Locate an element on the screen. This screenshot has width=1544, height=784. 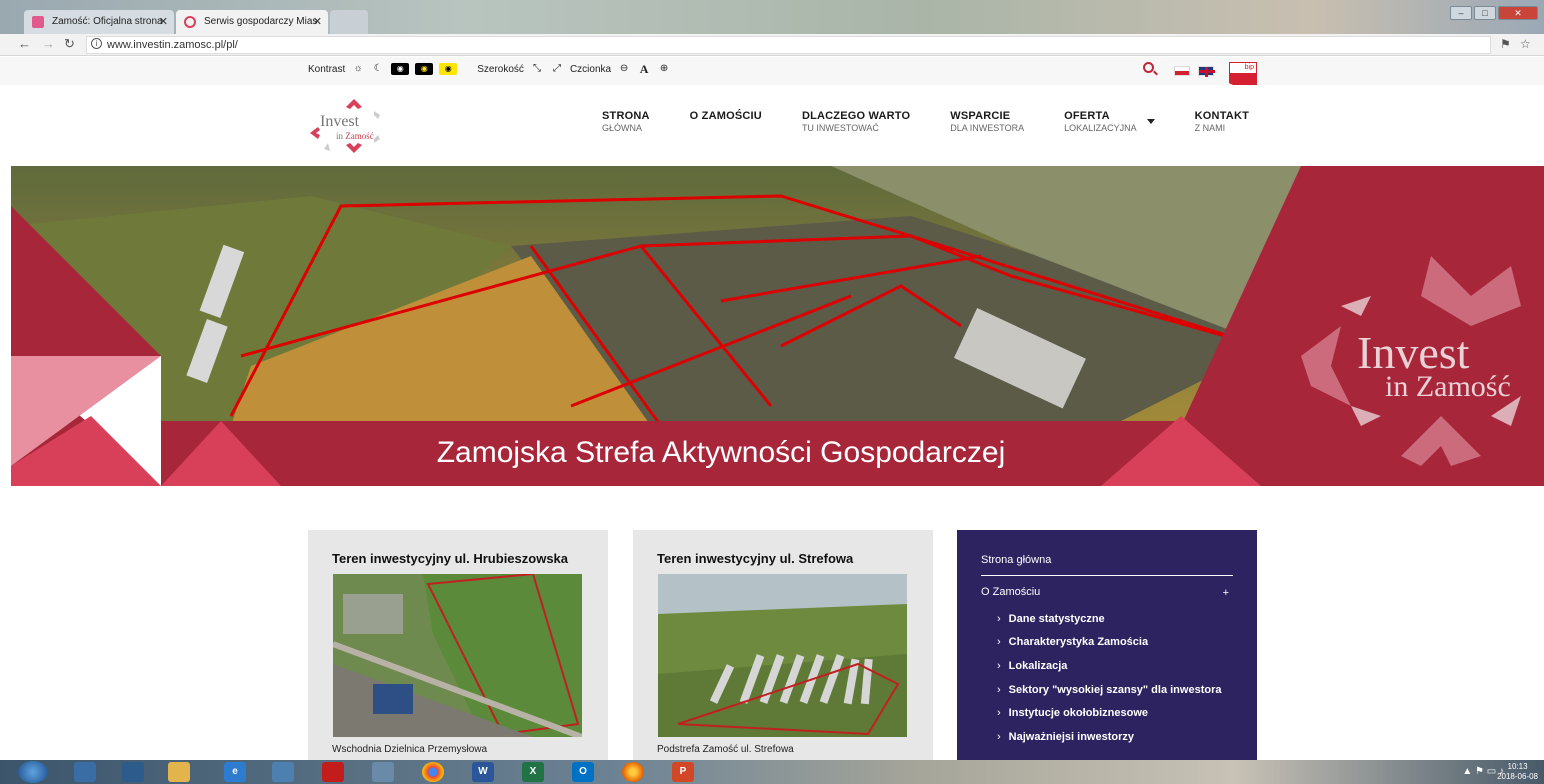
invest-favicon-icon is located at coordinates (190, 22).